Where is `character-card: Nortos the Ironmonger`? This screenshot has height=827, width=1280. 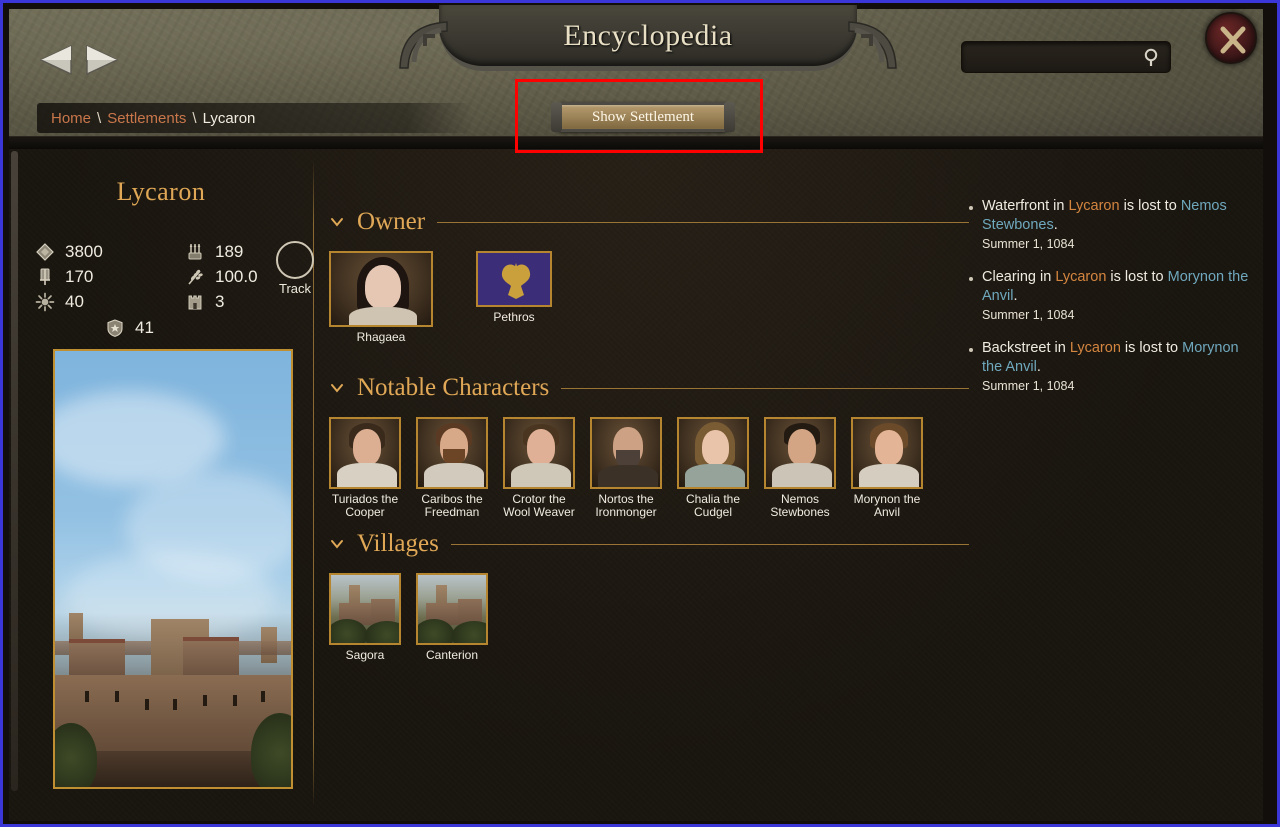
character-card: Nortos the Ironmonger is located at coordinates (626, 468).